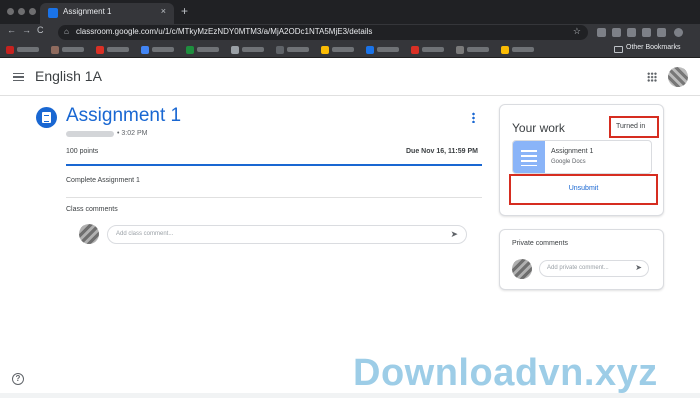 Image resolution: width=700 pixels, height=398 pixels. I want to click on unsubmit-button: Unsubmit, so click(583, 188).